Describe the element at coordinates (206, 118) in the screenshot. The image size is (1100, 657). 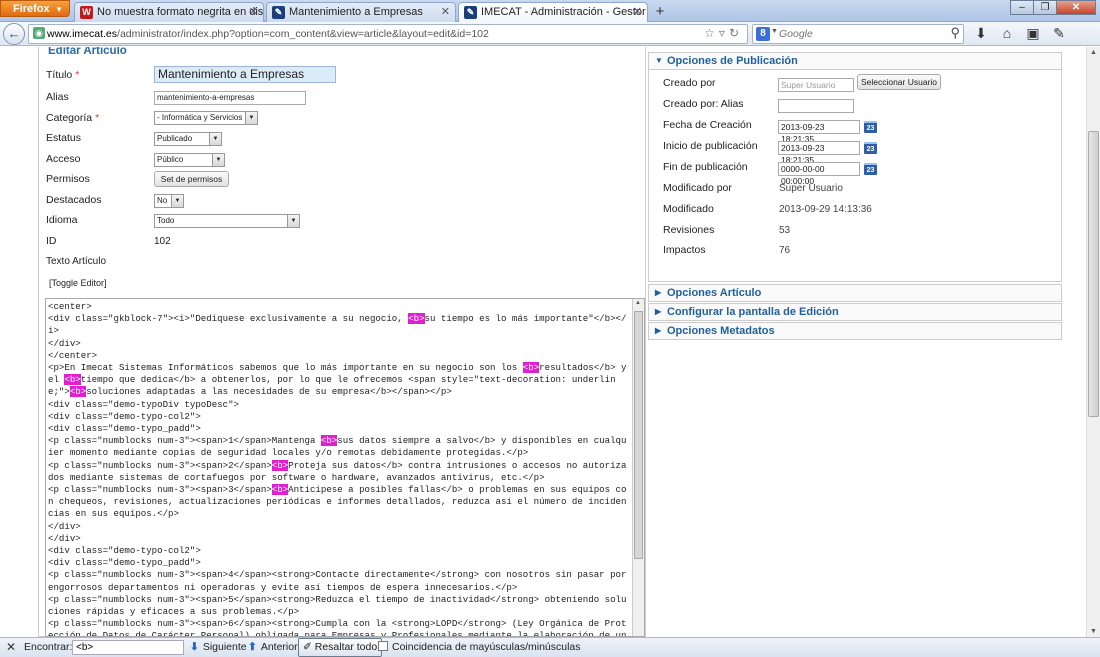
I see `categoria-select: - Informática y Servicios ▼` at that location.